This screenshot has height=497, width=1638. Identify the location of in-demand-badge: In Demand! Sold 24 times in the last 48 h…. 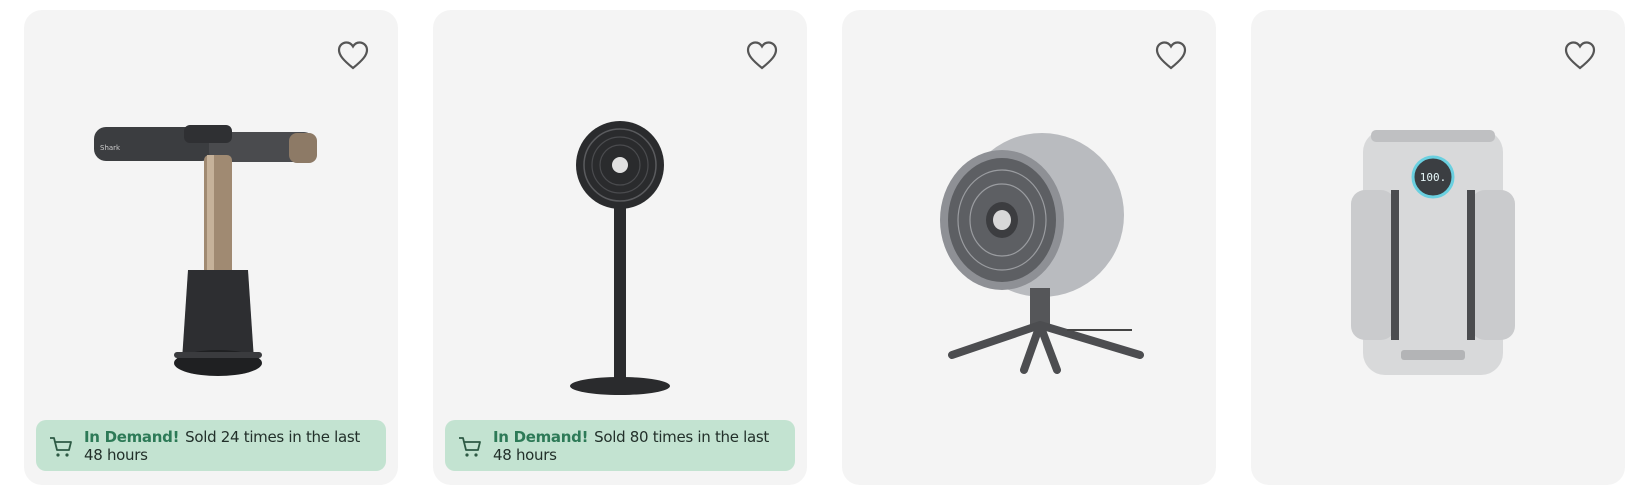
(211, 445).